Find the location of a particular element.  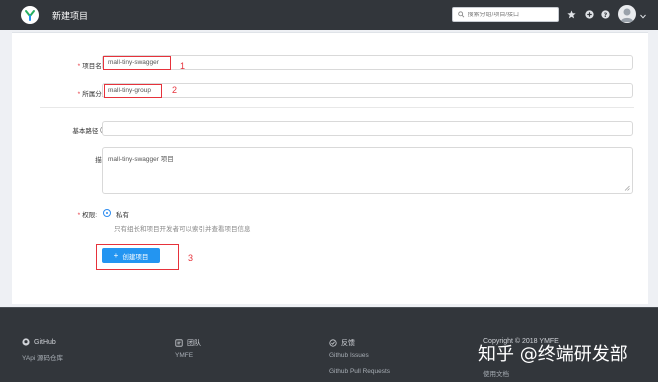

team-icon is located at coordinates (179, 343).